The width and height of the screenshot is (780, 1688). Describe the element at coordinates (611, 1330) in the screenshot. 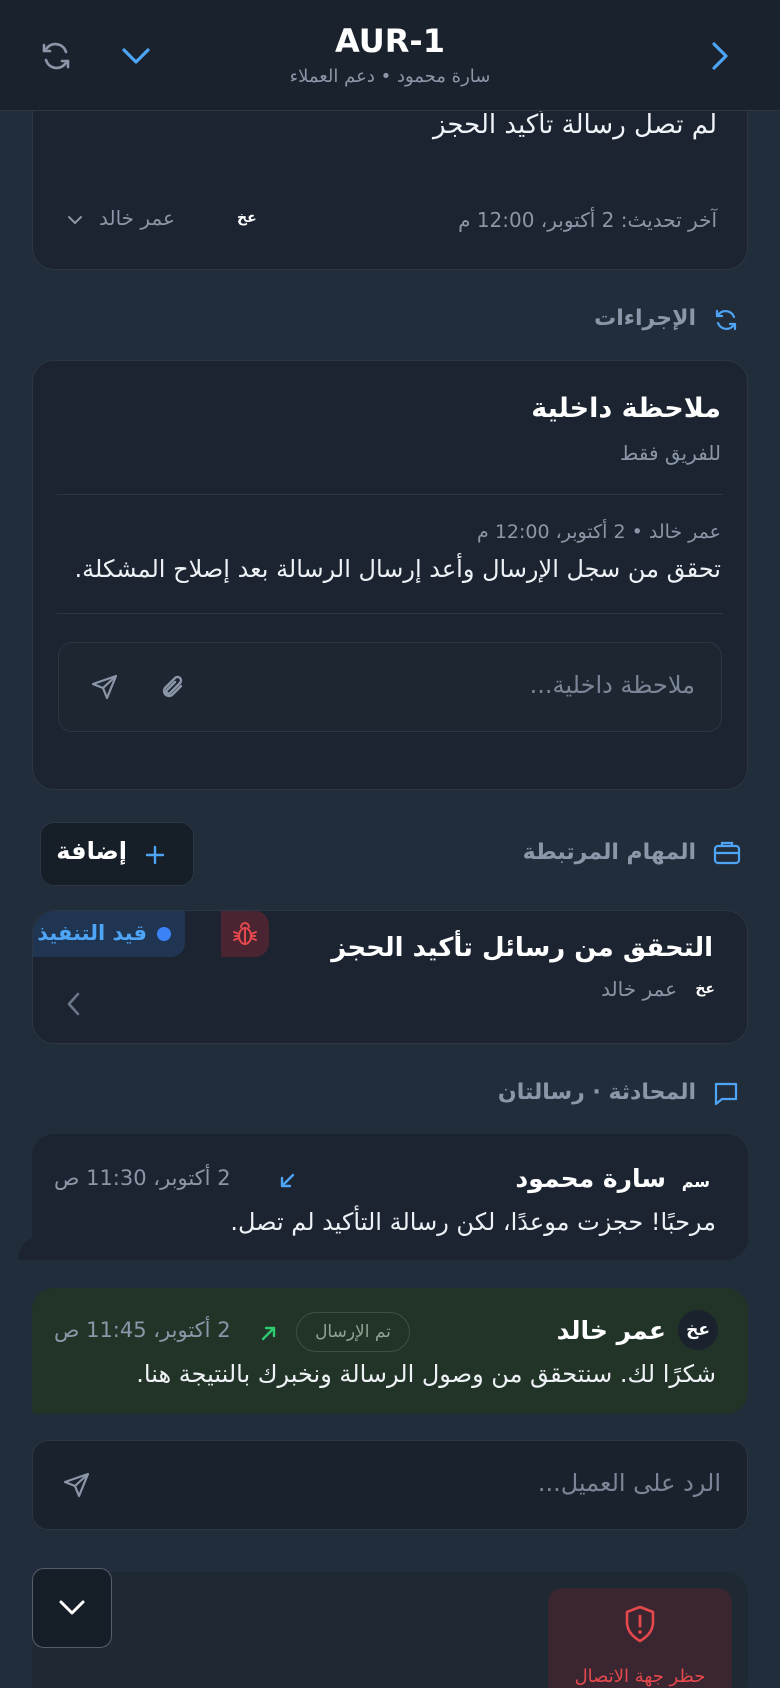

I see `sender-name: عمر خالد` at that location.